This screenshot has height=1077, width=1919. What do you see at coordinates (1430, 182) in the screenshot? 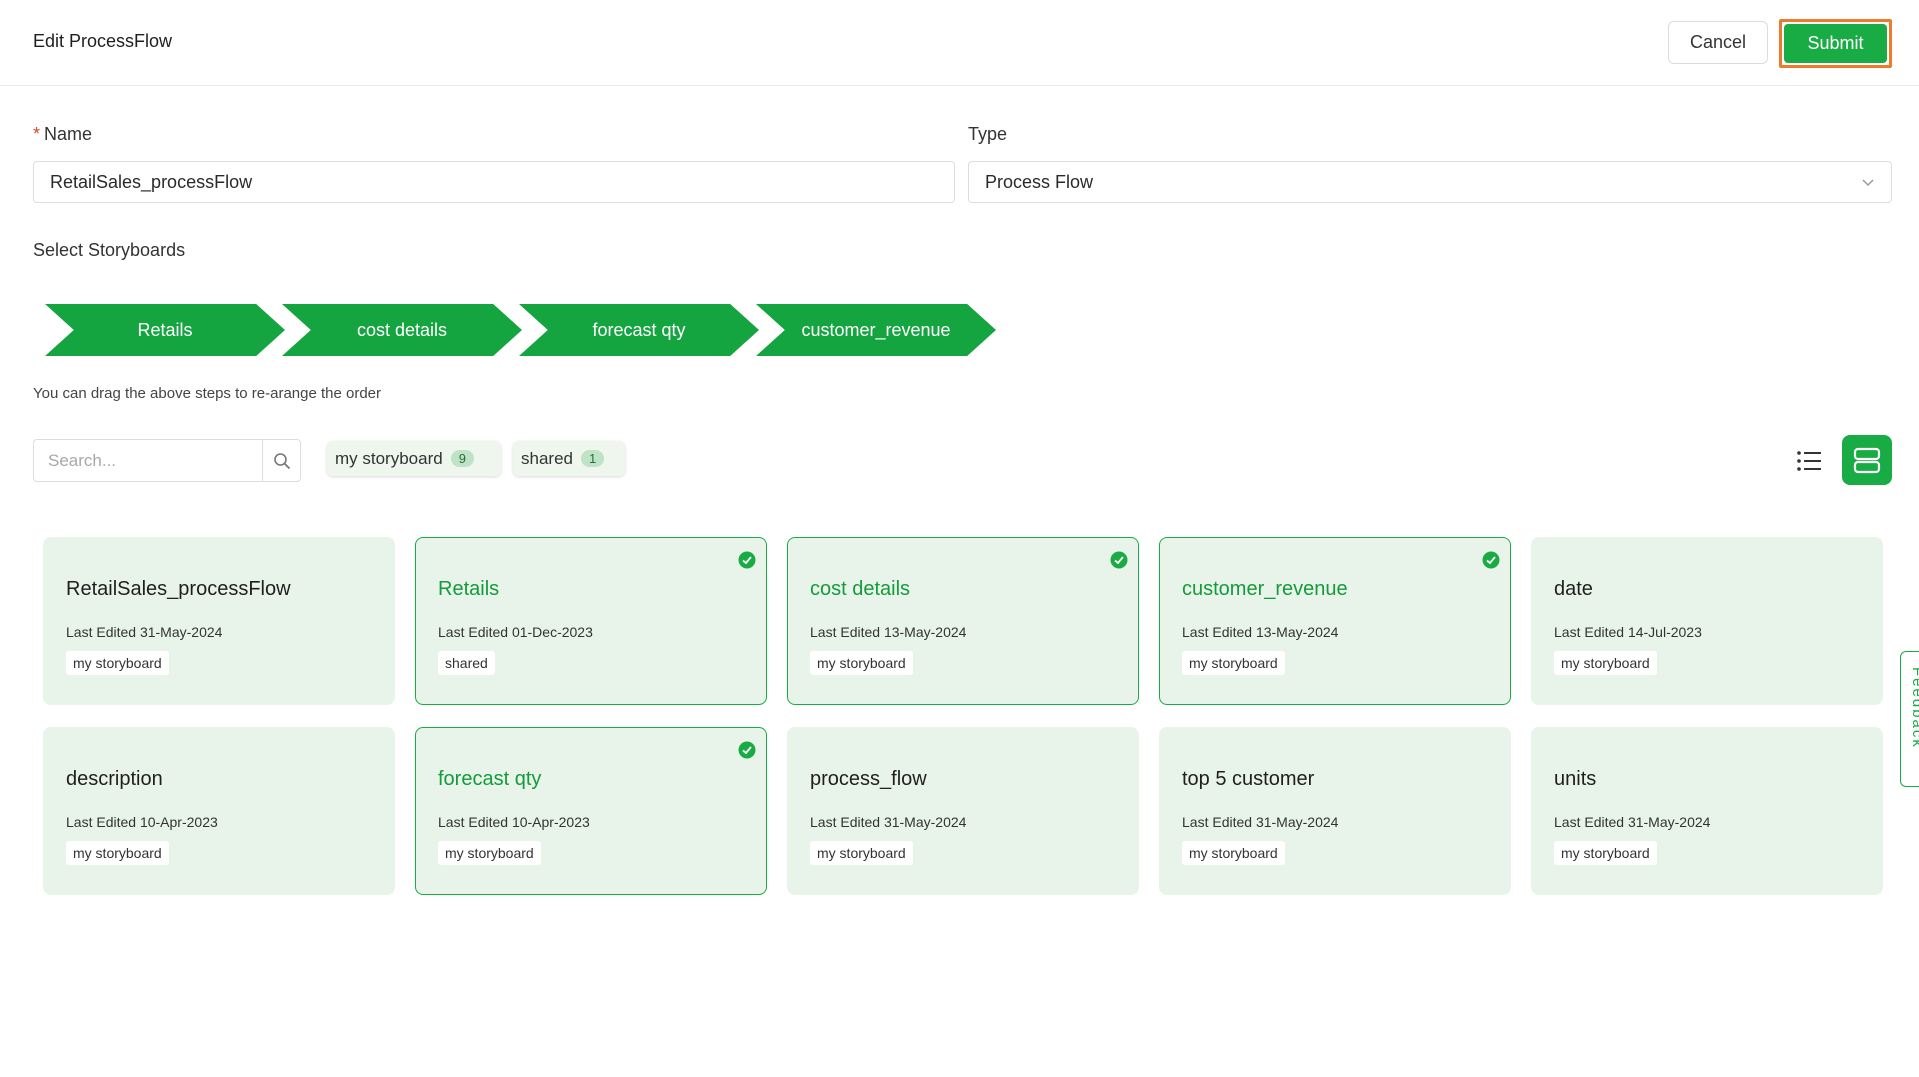
I see `type-select: Process Flow` at bounding box center [1430, 182].